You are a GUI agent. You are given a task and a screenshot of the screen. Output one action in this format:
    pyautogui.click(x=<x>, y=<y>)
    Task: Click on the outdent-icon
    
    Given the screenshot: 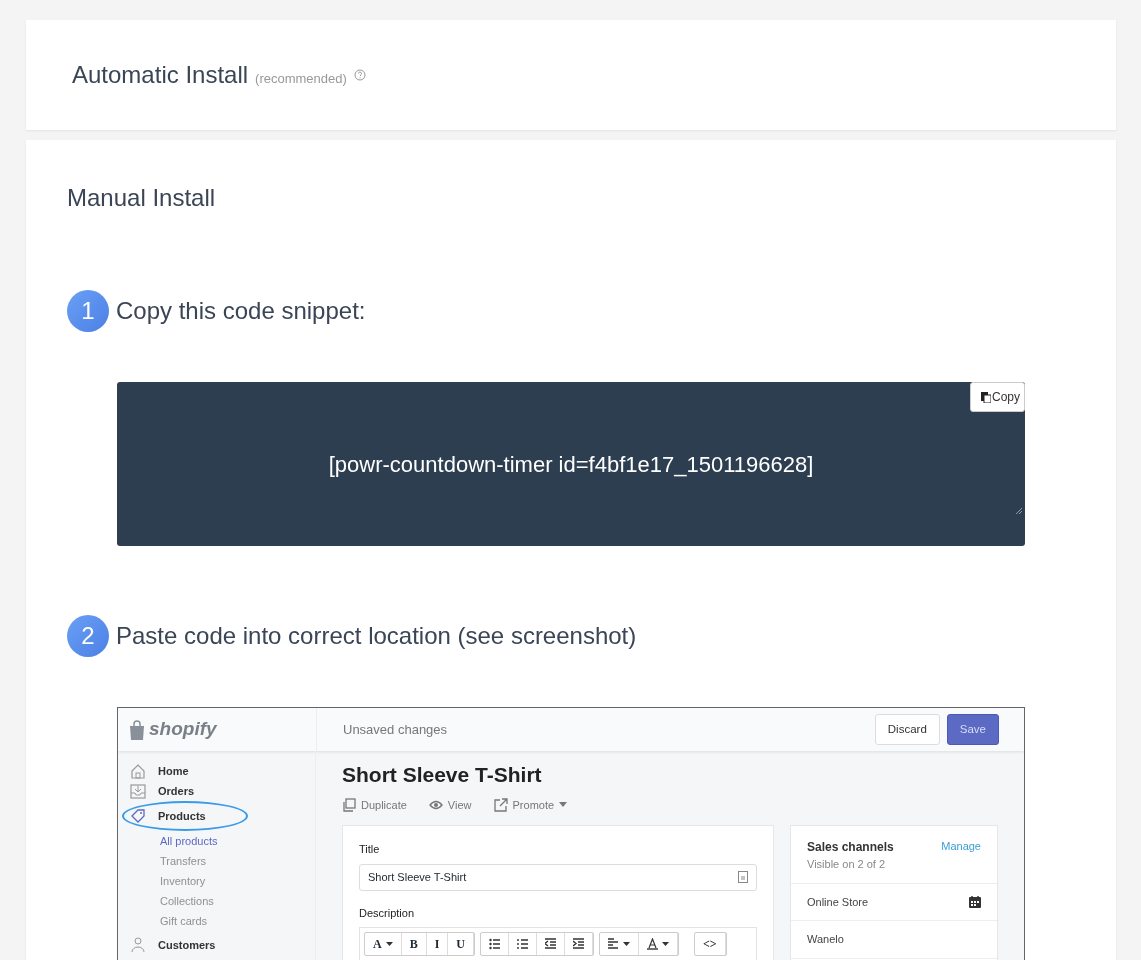 What is the action you would take?
    pyautogui.click(x=551, y=944)
    